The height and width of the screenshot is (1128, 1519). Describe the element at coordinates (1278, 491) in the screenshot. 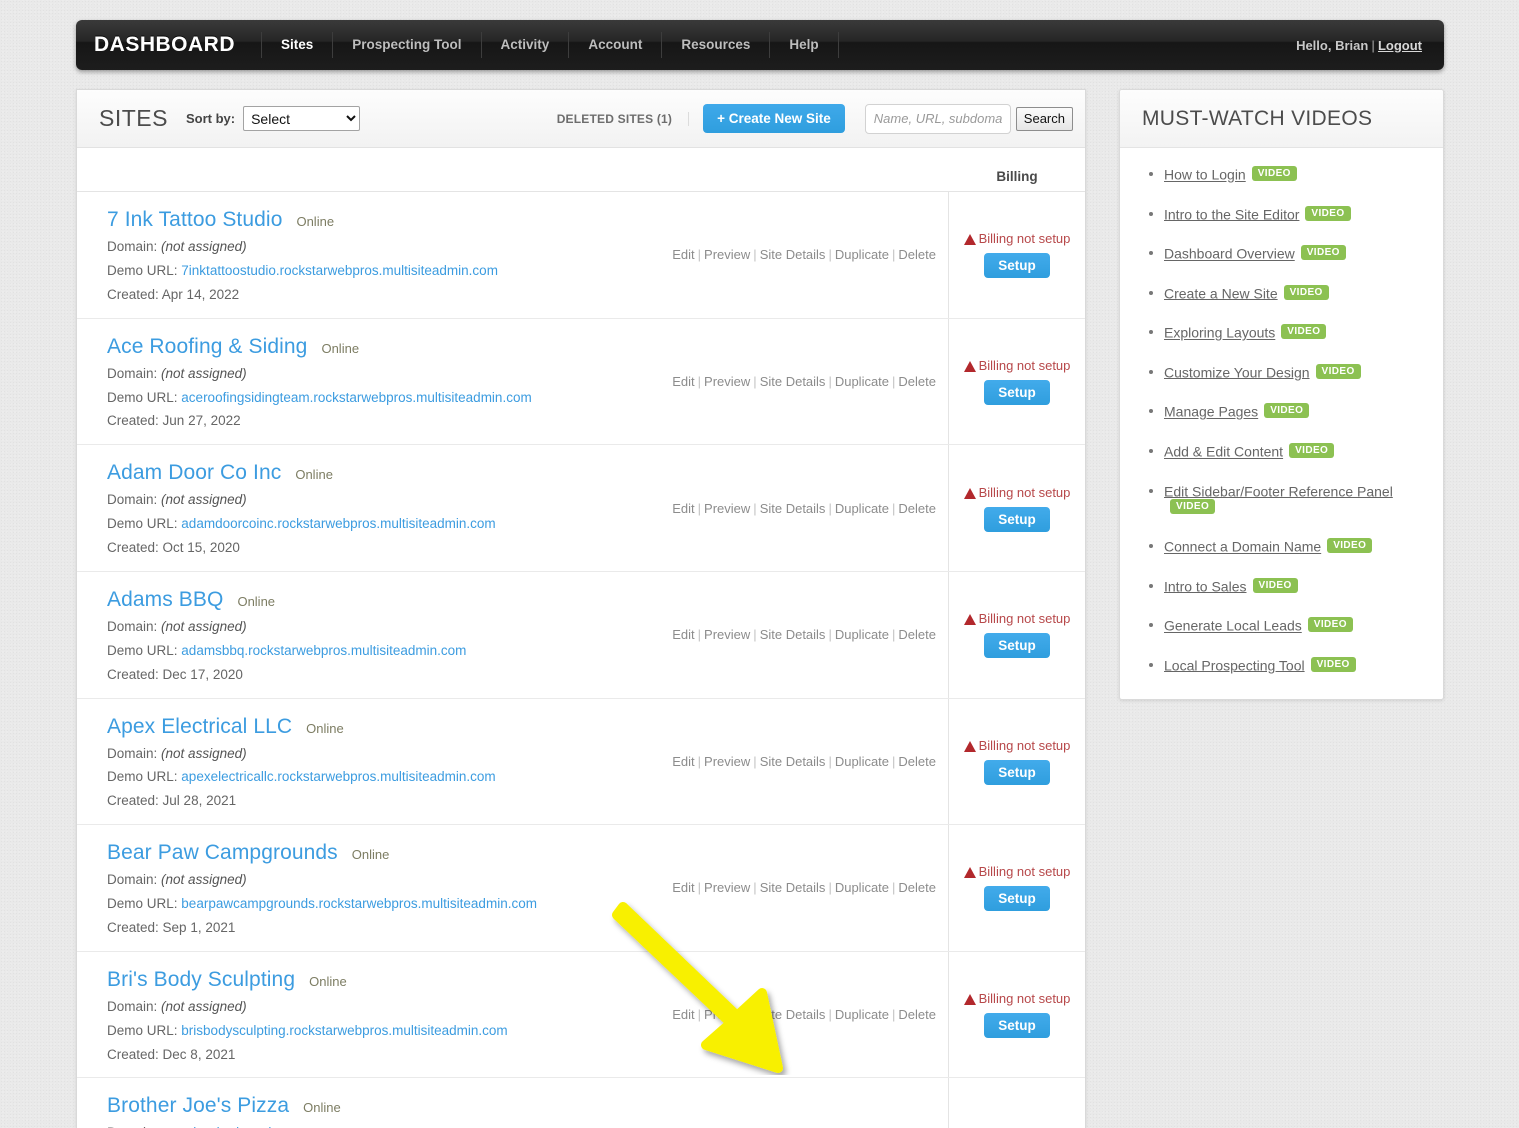

I see `video-link: Edit Sidebar/Footer Reference Panel` at that location.